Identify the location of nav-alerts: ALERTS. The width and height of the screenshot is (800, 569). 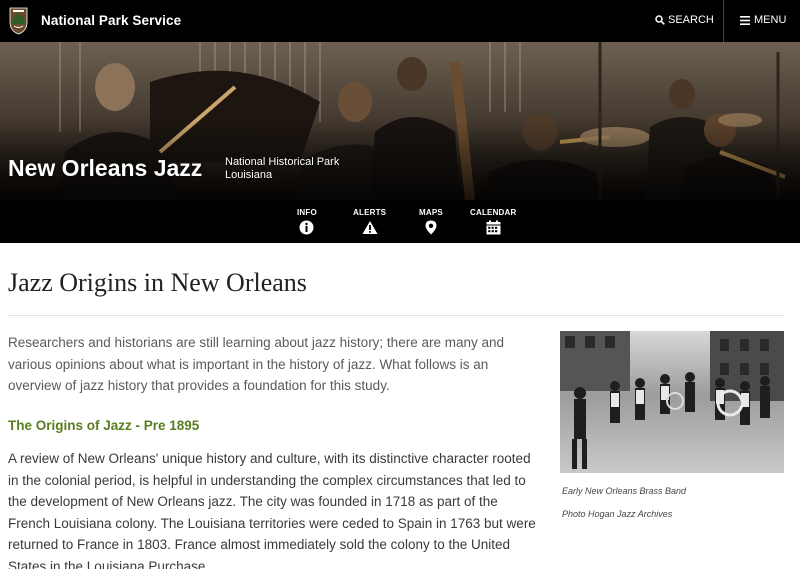
(369, 221).